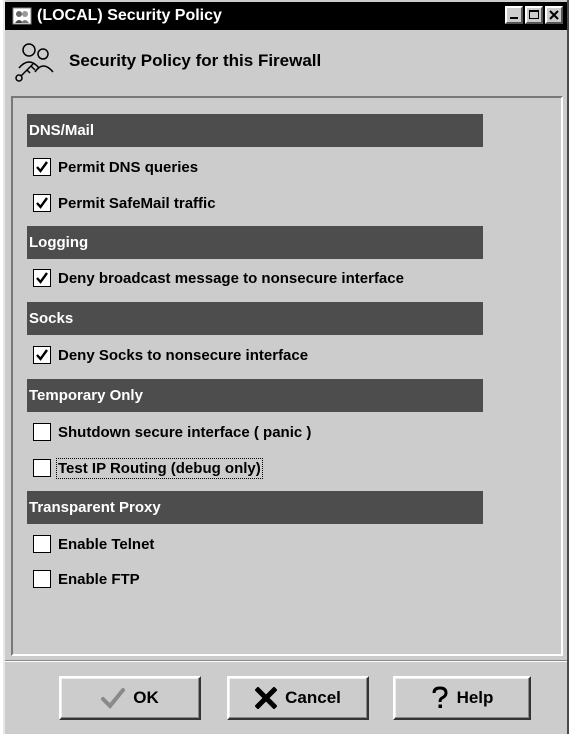 The width and height of the screenshot is (572, 734). I want to click on ok-button: OK, so click(130, 698).